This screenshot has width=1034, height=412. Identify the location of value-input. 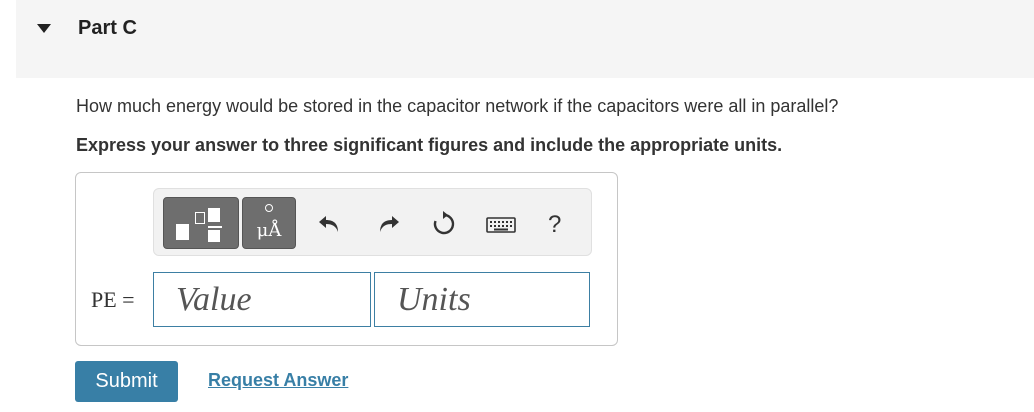
(262, 299).